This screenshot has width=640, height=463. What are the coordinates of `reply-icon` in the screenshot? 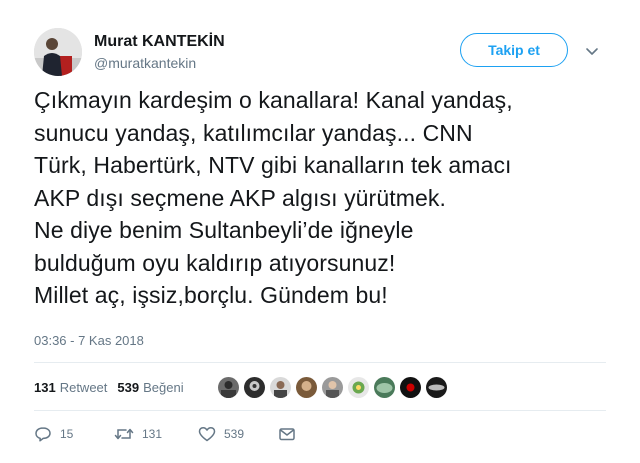 It's located at (43, 434).